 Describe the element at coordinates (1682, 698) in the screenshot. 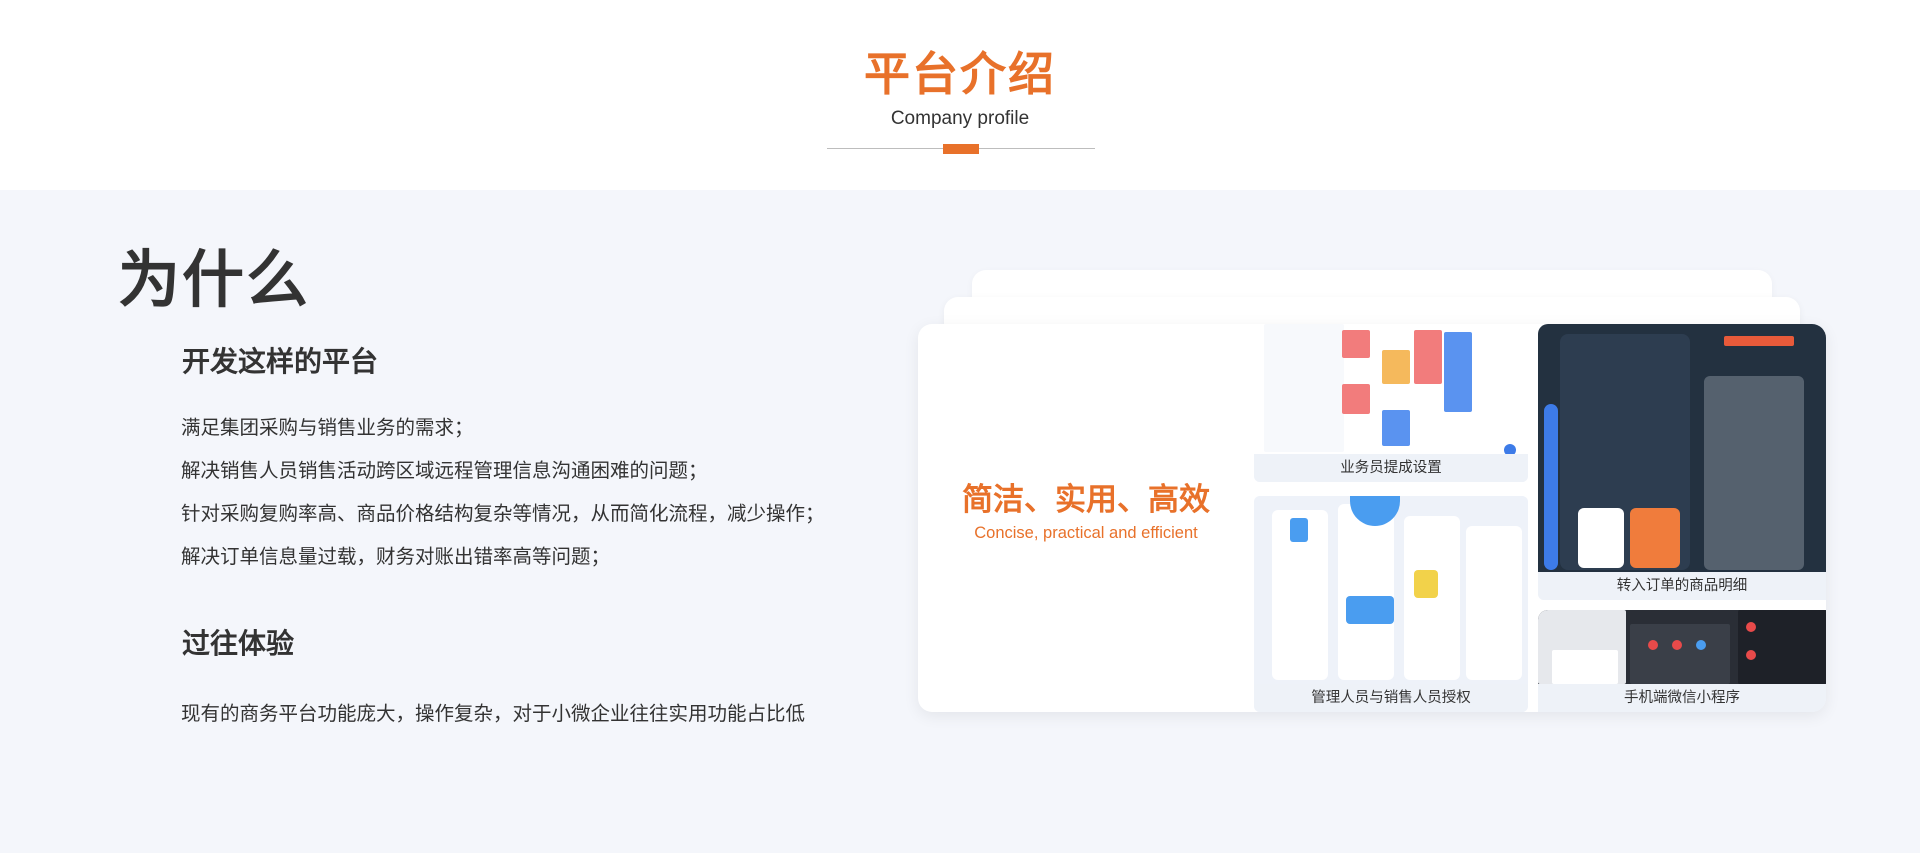

I see `thumbnail-caption: 手机端微信小程序` at that location.